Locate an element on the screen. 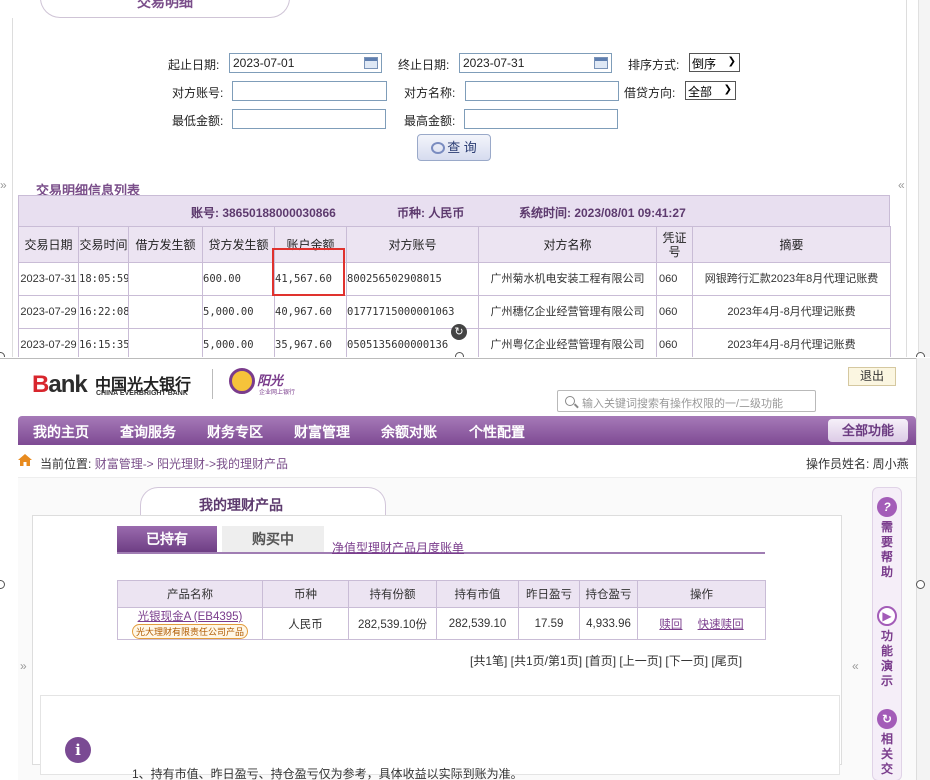 This screenshot has height=780, width=930. related-label: 相关交 is located at coordinates (886, 754).